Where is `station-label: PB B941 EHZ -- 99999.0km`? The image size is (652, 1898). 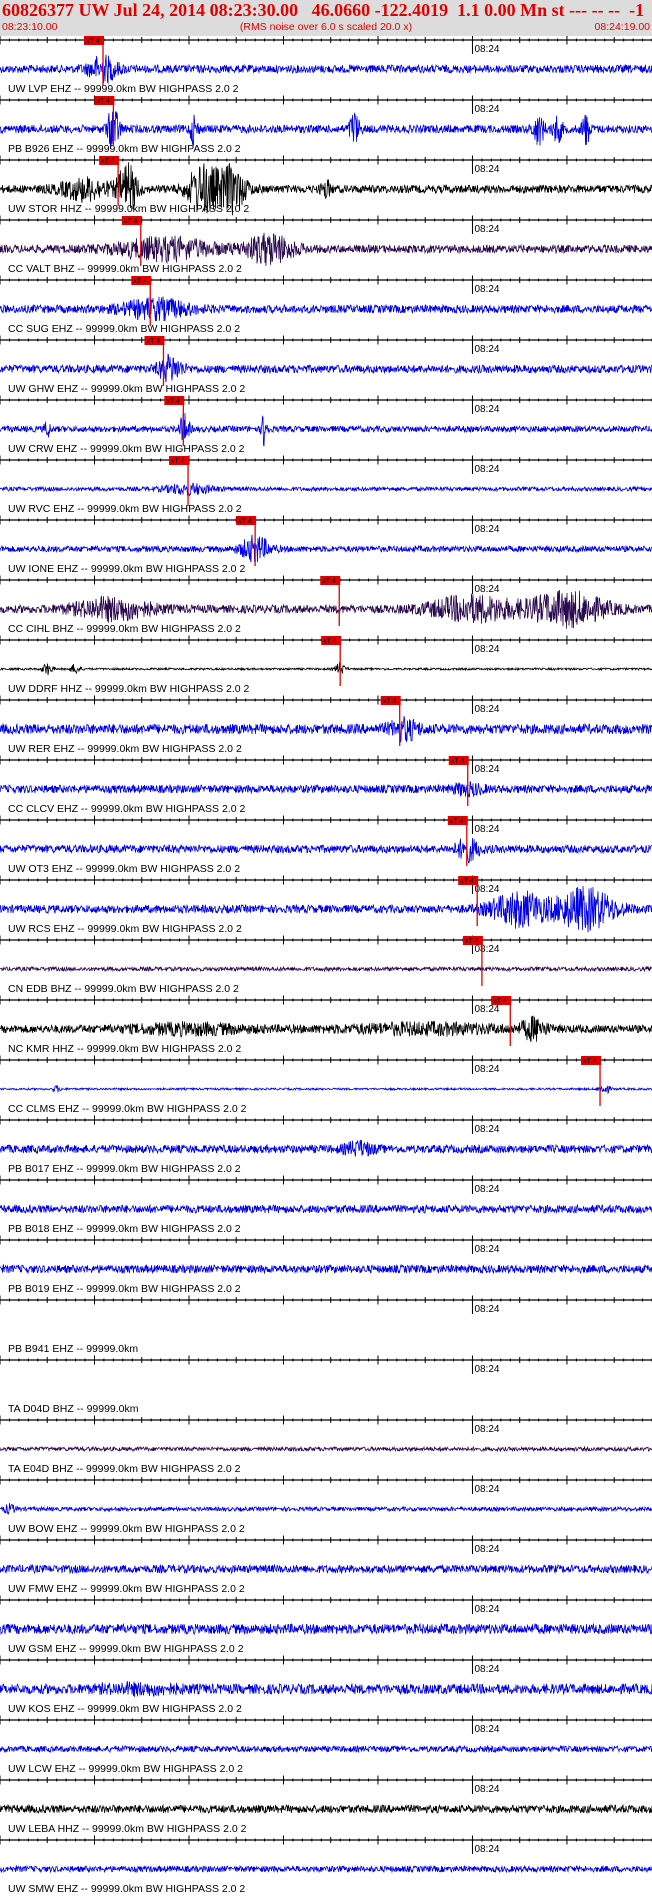
station-label: PB B941 EHZ -- 99999.0km is located at coordinates (73, 1349).